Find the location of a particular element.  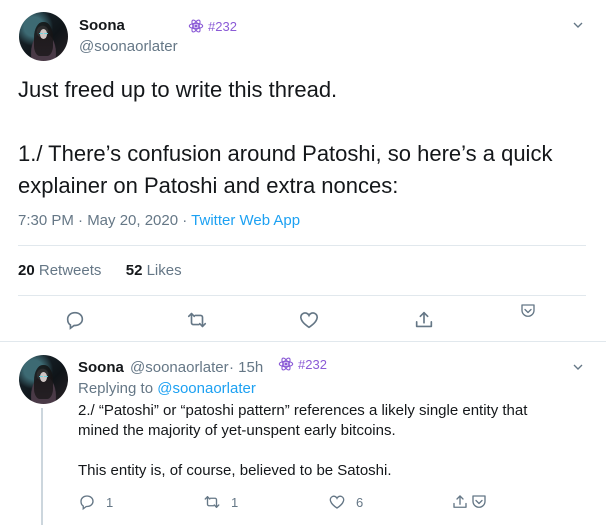

reply-time-ago: · 15h is located at coordinates (246, 367).